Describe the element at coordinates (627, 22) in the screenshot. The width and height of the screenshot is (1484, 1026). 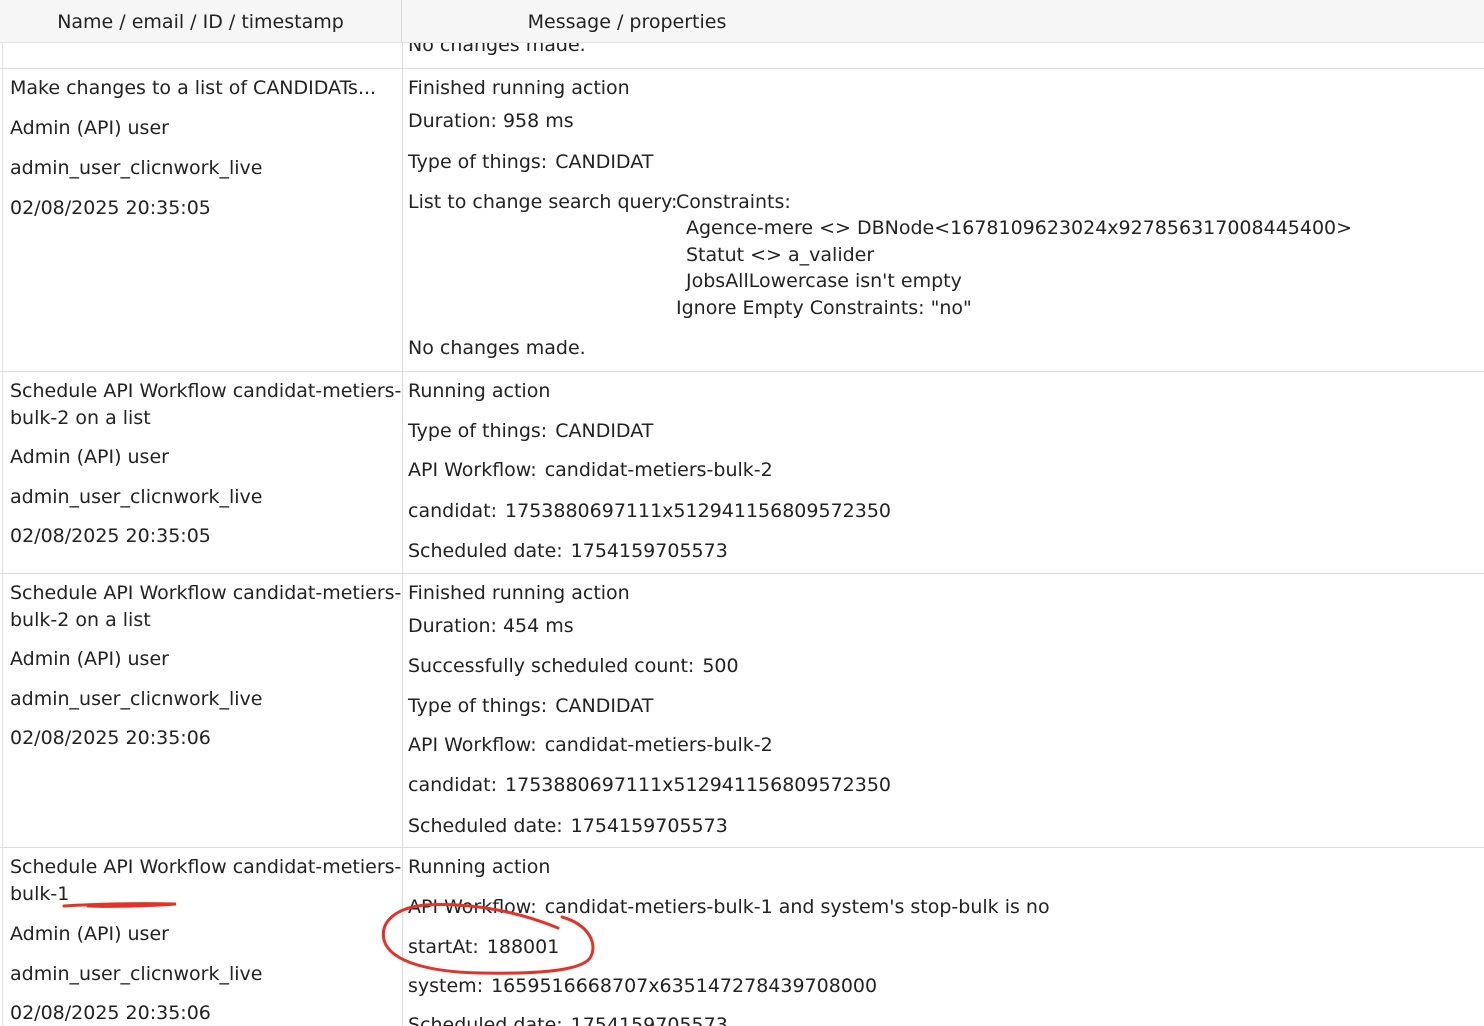
I see `column-header-message: Message / properties` at that location.